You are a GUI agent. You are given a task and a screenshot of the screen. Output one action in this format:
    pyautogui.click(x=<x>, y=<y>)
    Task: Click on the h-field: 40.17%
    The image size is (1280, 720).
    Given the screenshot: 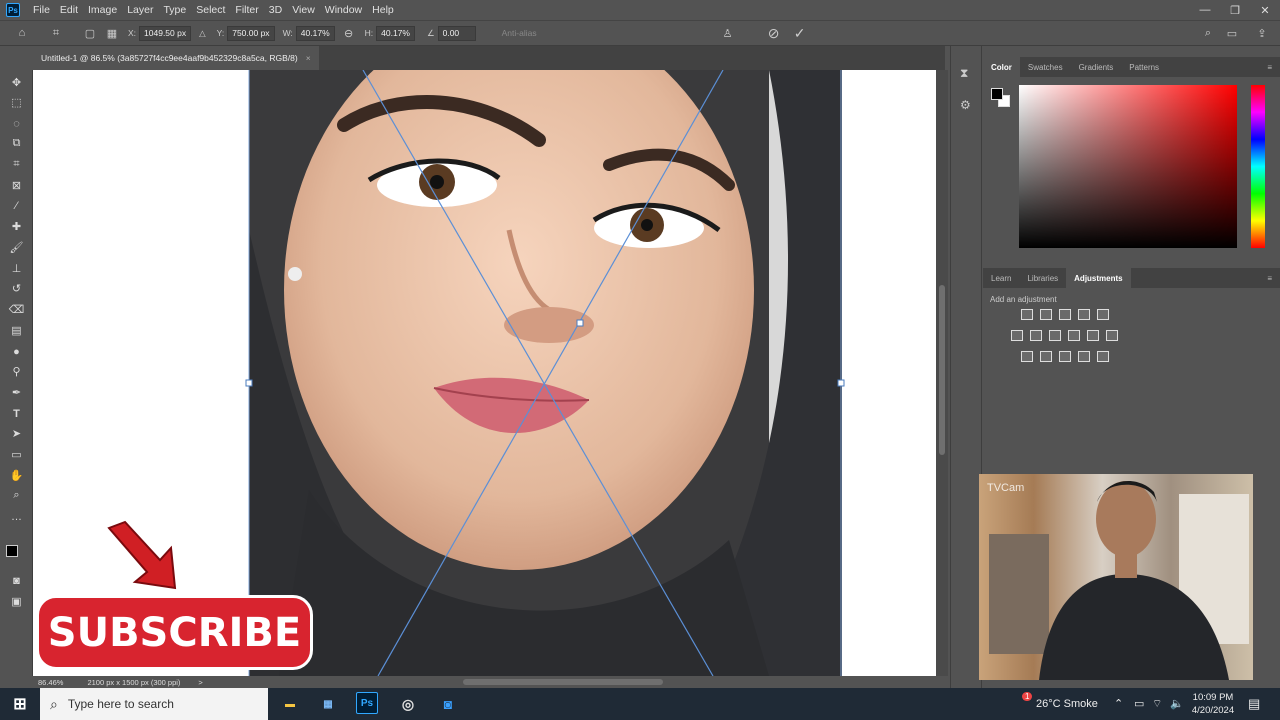 What is the action you would take?
    pyautogui.click(x=395, y=33)
    